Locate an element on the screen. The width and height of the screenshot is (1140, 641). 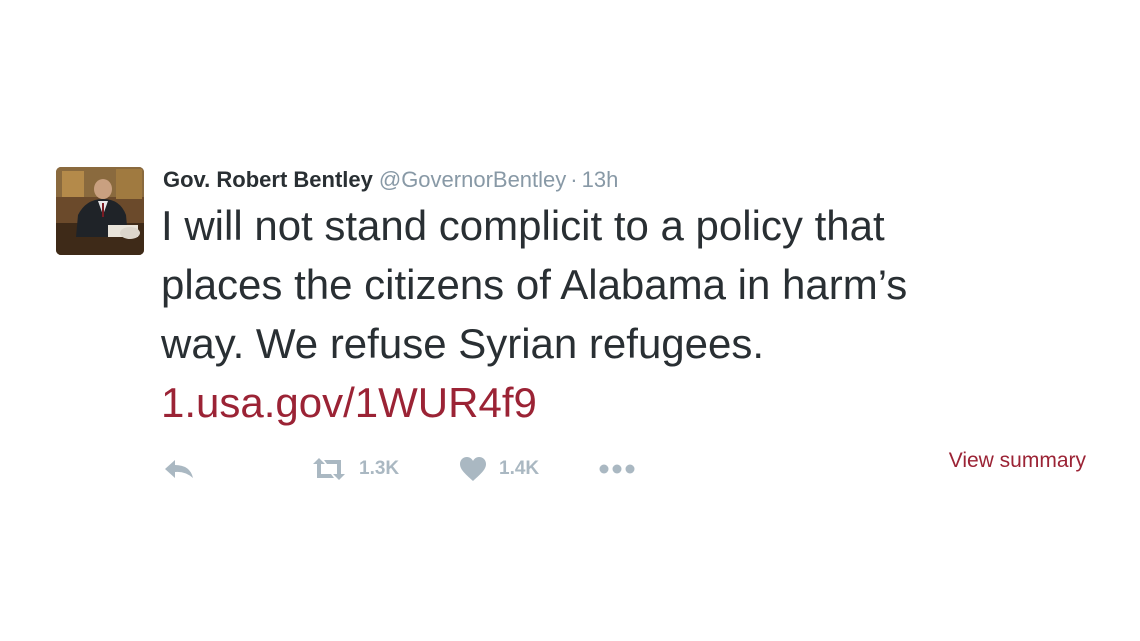
avatar-photo is located at coordinates (100, 211).